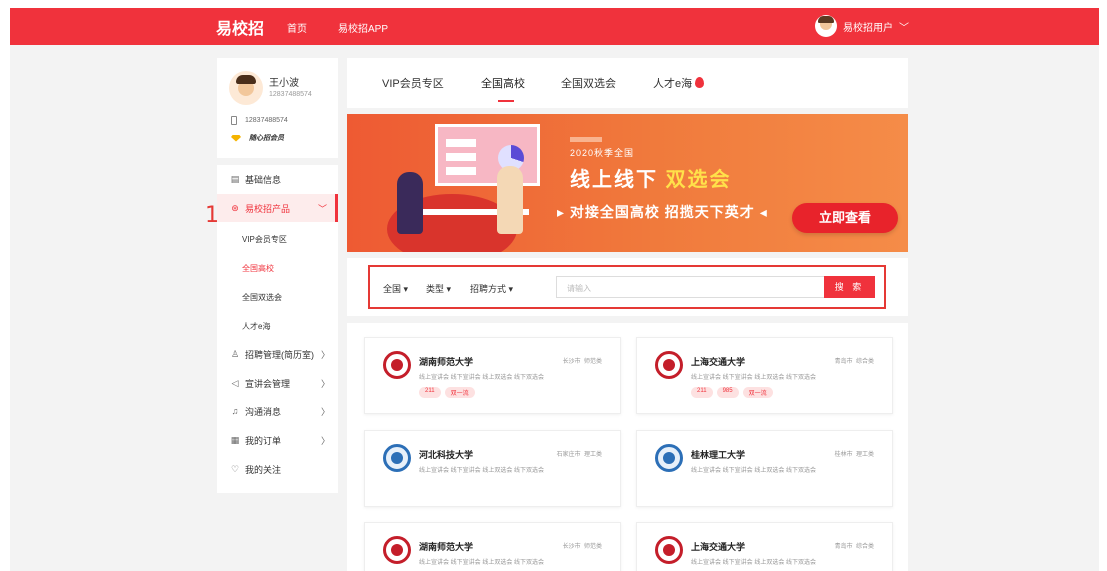 The height and width of the screenshot is (571, 1107). I want to click on university-card: 上海交通大学 青岛市 综合类 线上宣讲会 线下宣讲会 线上双选会 线下双选会, so click(764, 546).